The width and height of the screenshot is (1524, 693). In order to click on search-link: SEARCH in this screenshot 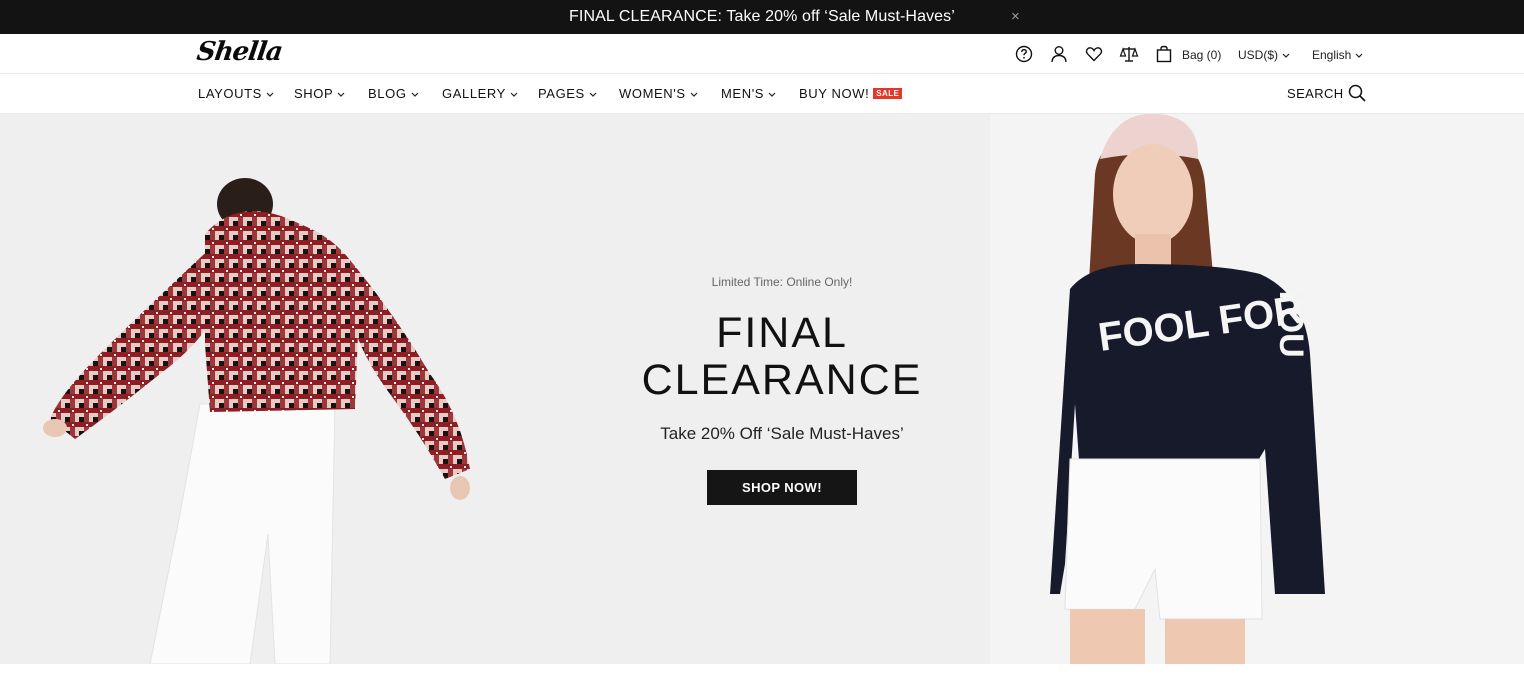, I will do `click(1315, 93)`.